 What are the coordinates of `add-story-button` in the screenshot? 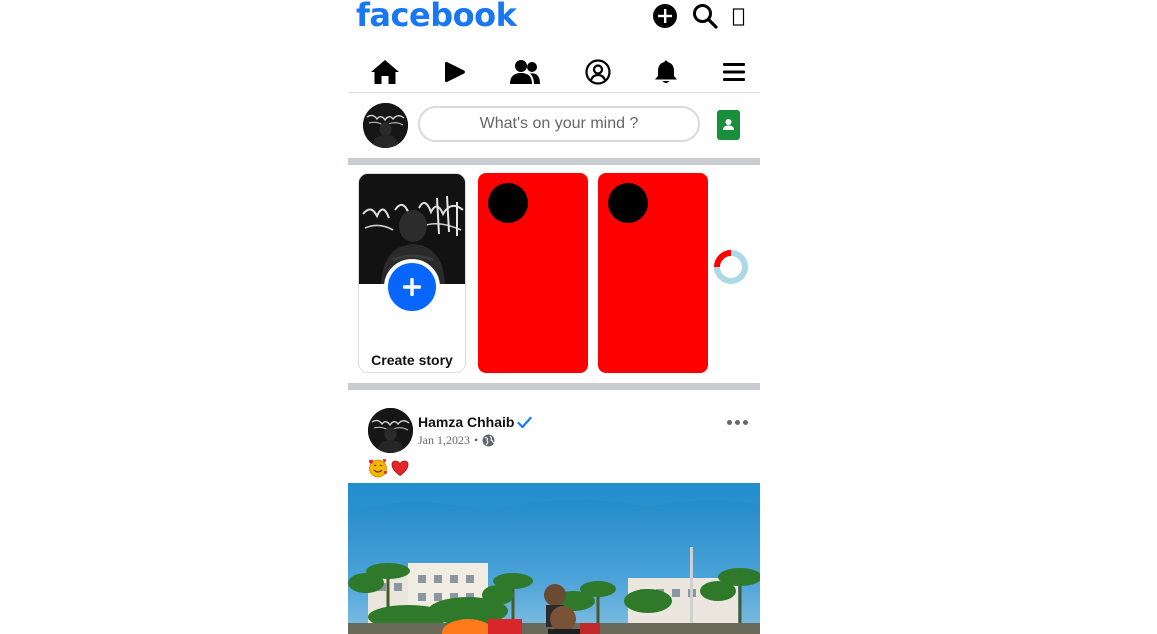 It's located at (412, 287).